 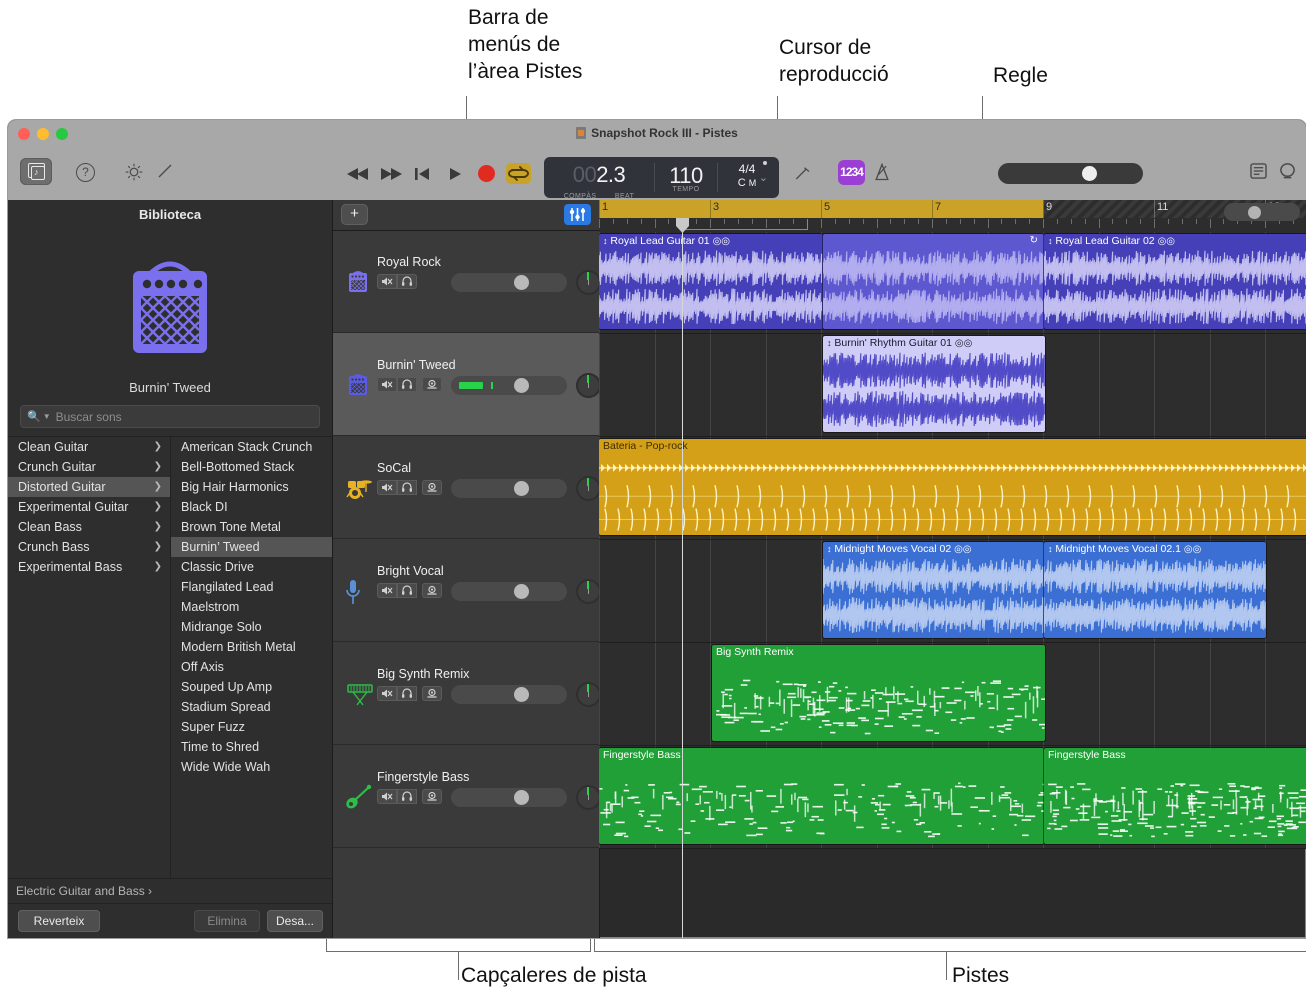 I want to click on library-patch-item: Midrange Solo, so click(x=251, y=627).